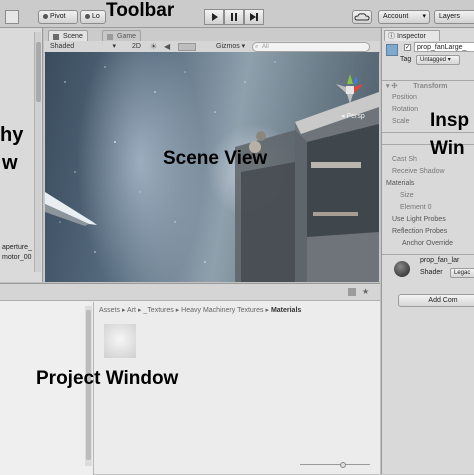  I want to click on object-active-checkbox: ✓, so click(407, 47).